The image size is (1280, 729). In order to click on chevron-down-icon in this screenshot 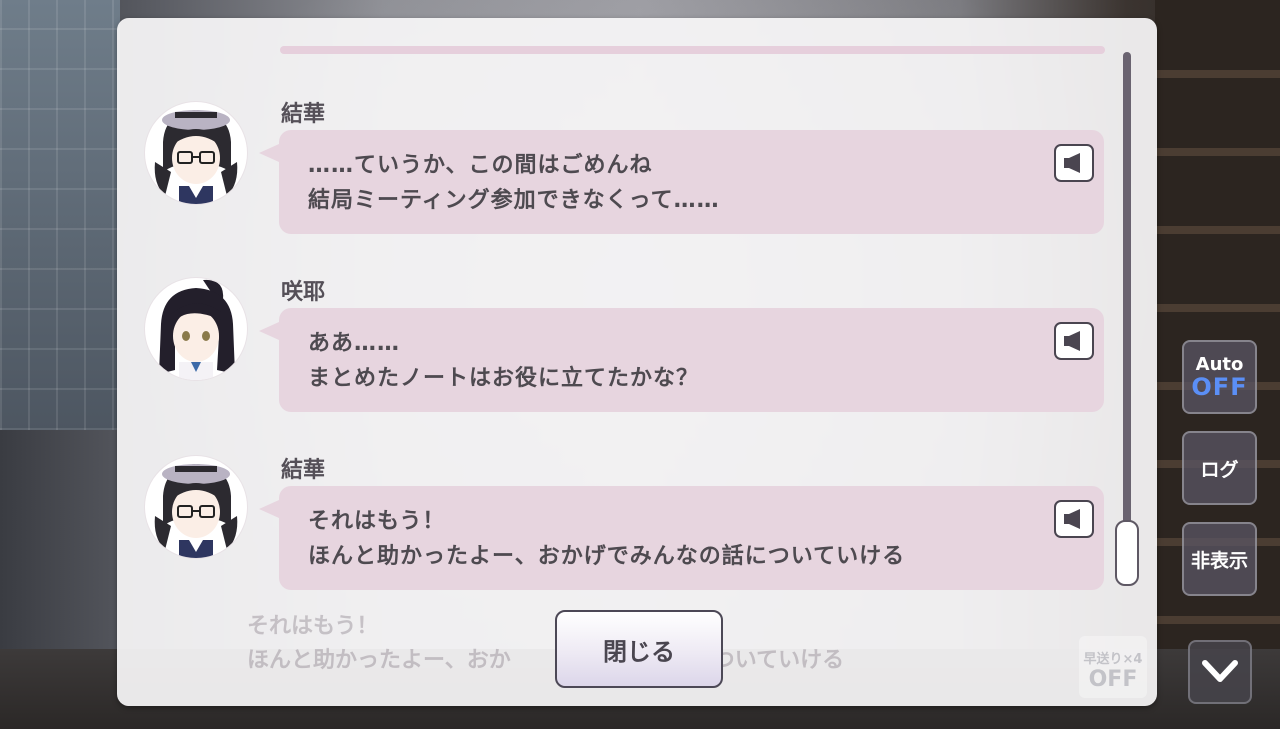, I will do `click(1220, 671)`.